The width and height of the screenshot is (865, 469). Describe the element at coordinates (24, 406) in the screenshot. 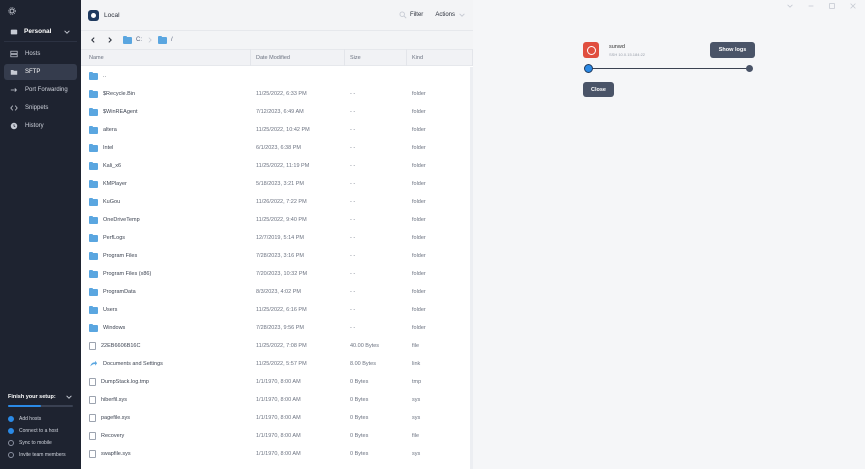

I see `setup-progress-fill` at that location.